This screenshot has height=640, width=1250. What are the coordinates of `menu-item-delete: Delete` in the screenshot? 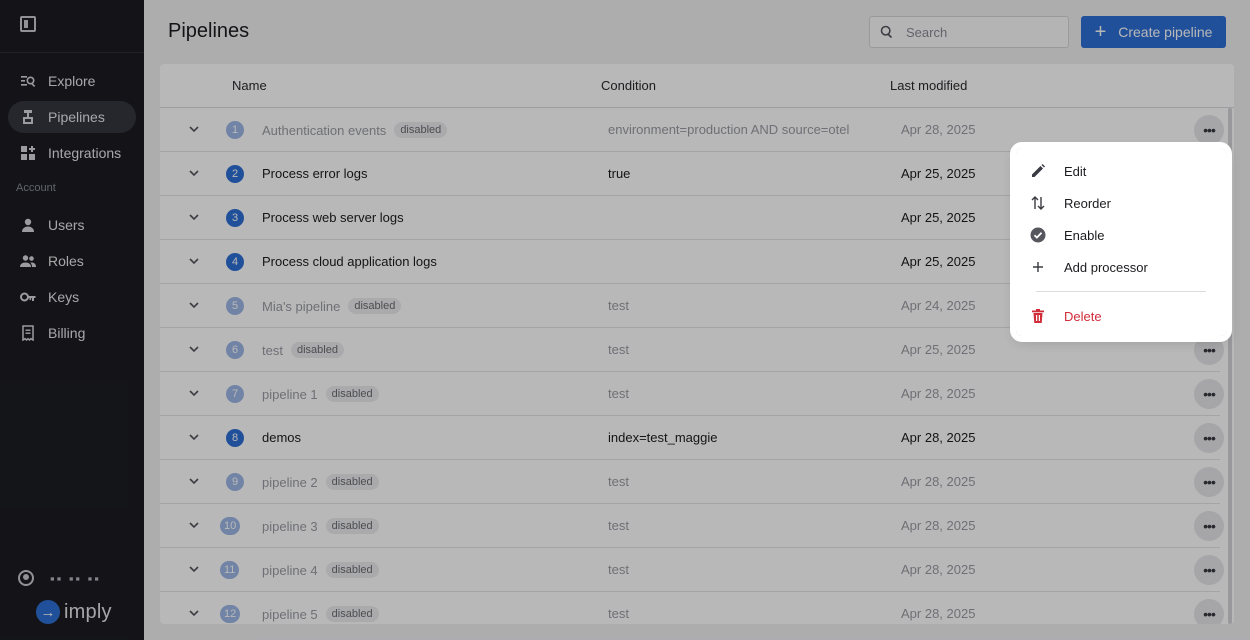 It's located at (1120, 316).